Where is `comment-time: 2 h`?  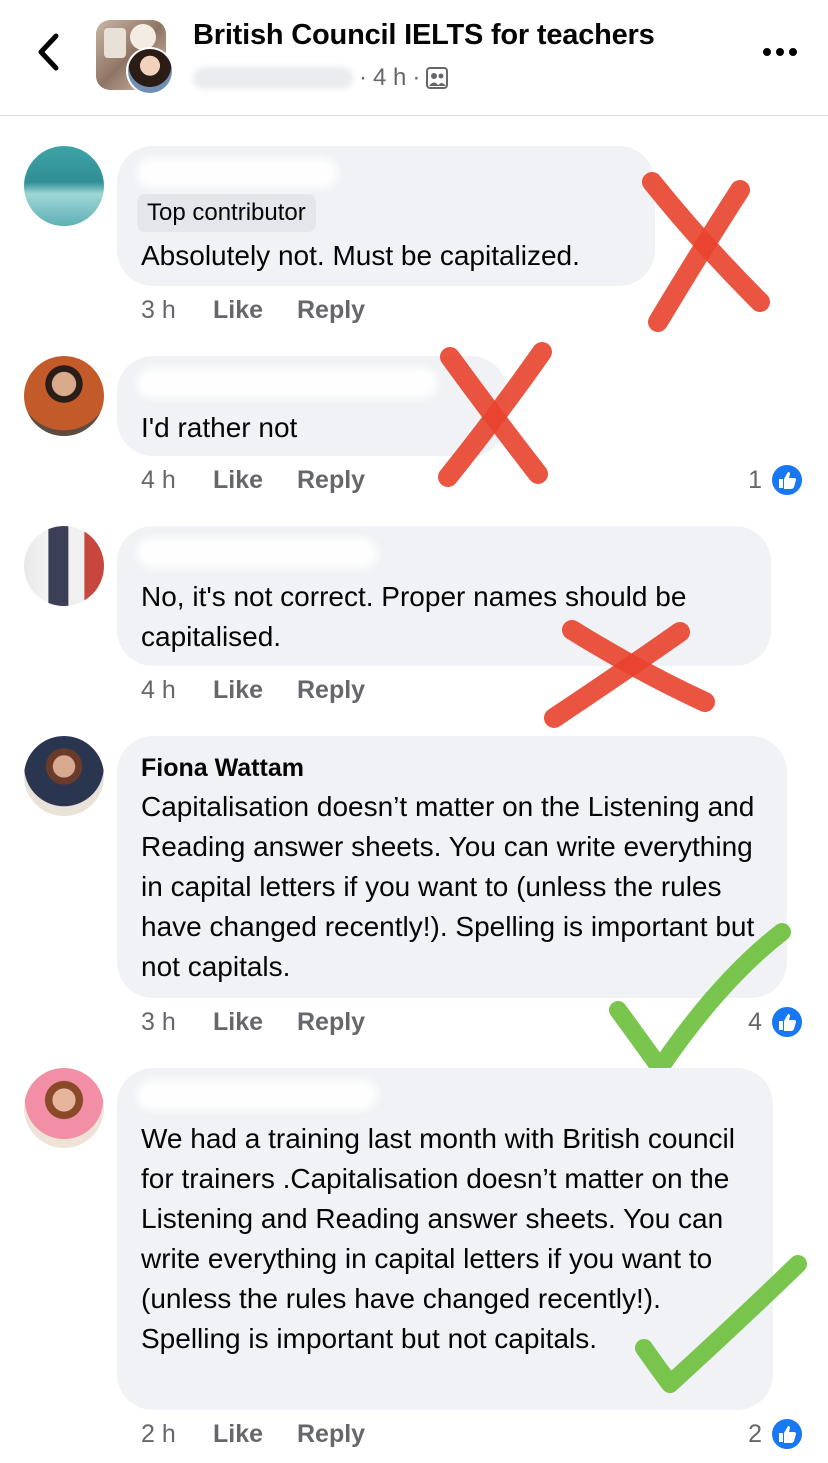
comment-time: 2 h is located at coordinates (177, 1434).